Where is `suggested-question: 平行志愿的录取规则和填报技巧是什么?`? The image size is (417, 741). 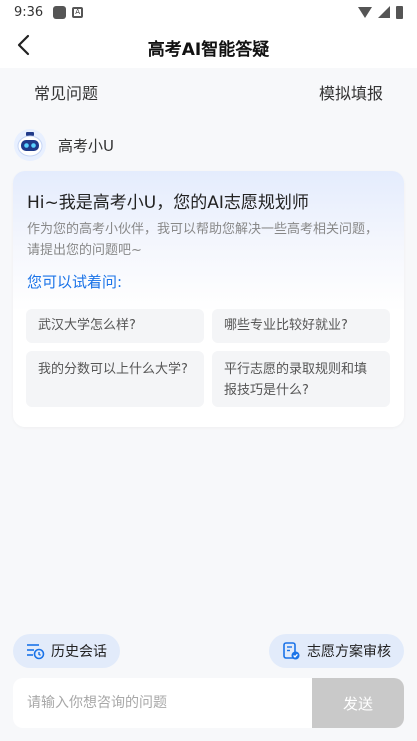
suggested-question: 平行志愿的录取规则和填报技巧是什么? is located at coordinates (301, 379).